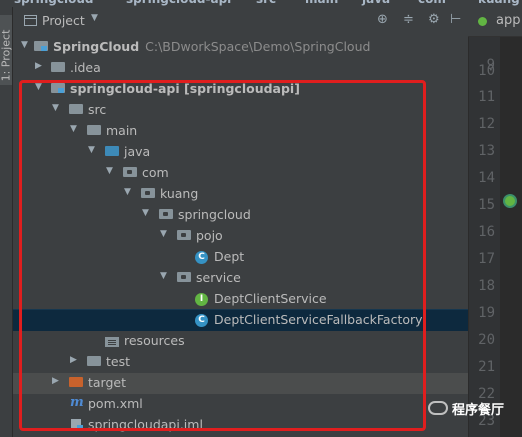 This screenshot has width=522, height=437. I want to click on breadcrumb-item: kuang, so click(499, 3).